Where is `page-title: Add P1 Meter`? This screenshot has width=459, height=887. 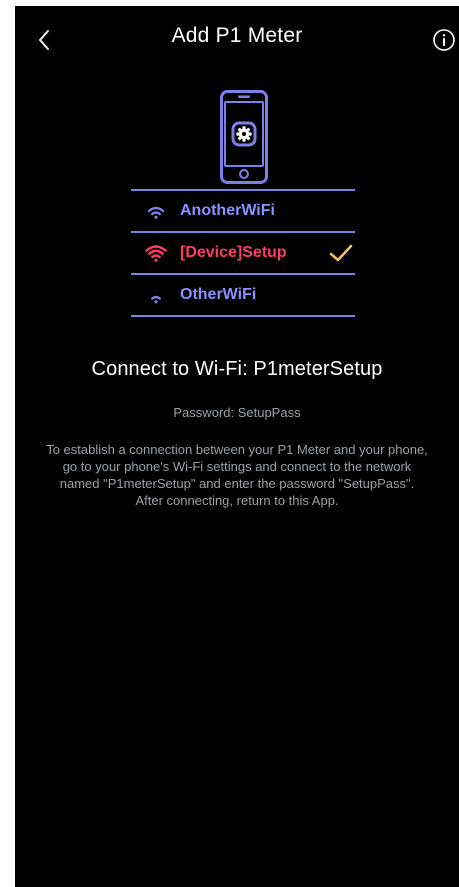
page-title: Add P1 Meter is located at coordinates (237, 35).